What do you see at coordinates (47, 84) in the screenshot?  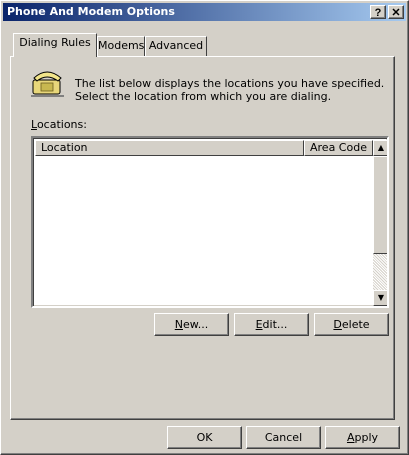 I see `phone-icon` at bounding box center [47, 84].